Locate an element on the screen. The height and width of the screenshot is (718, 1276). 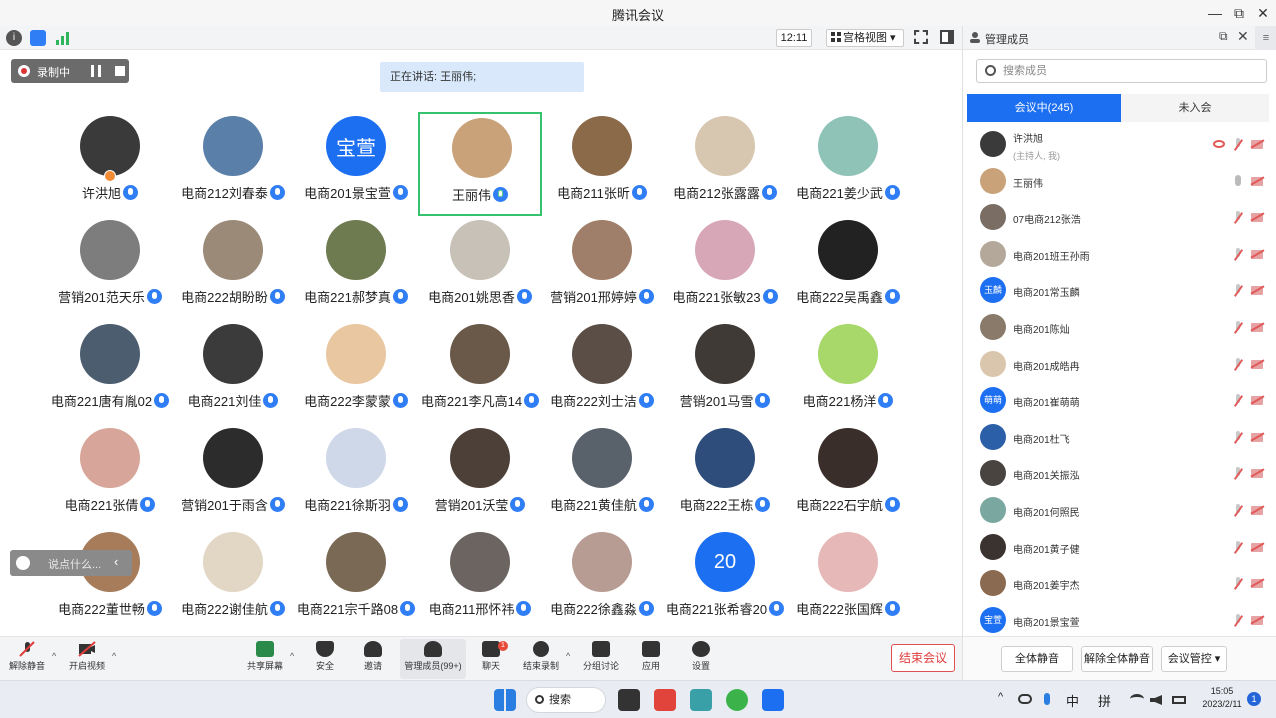
collapse-chat-icon: ‹ is located at coordinates (116, 561).